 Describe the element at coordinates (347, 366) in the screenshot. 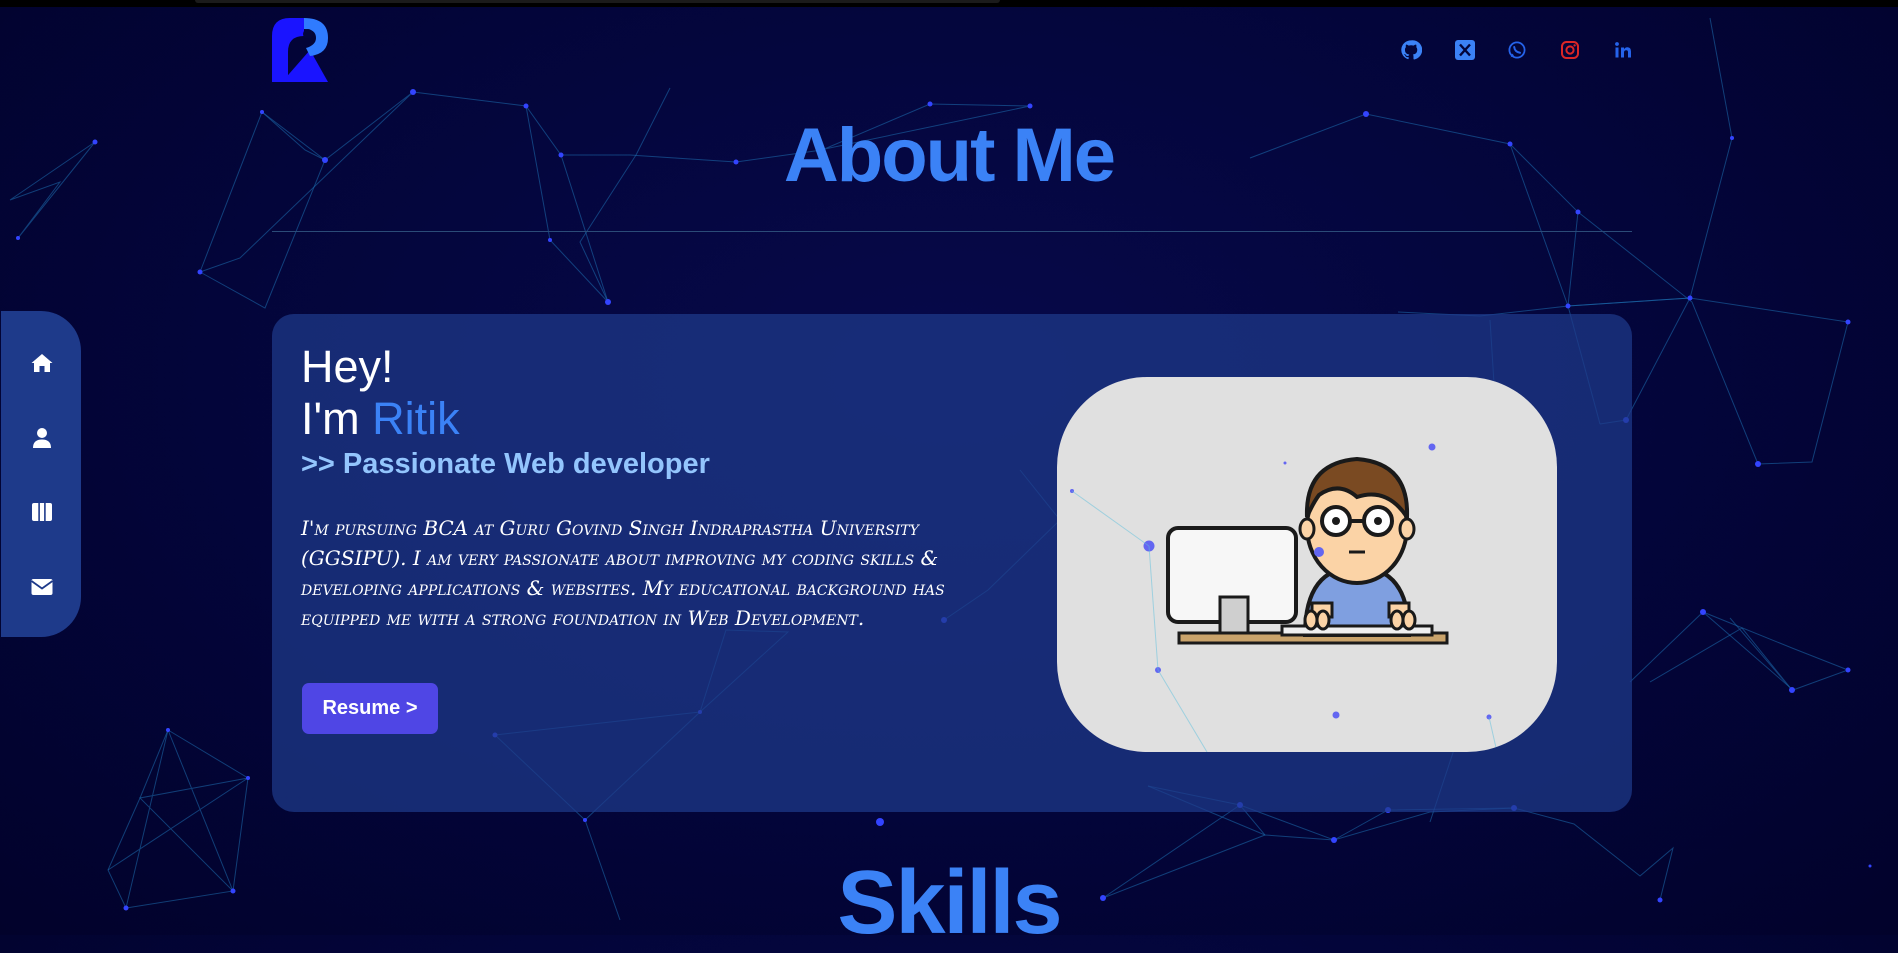

I see `greeting-text: Hey!` at that location.